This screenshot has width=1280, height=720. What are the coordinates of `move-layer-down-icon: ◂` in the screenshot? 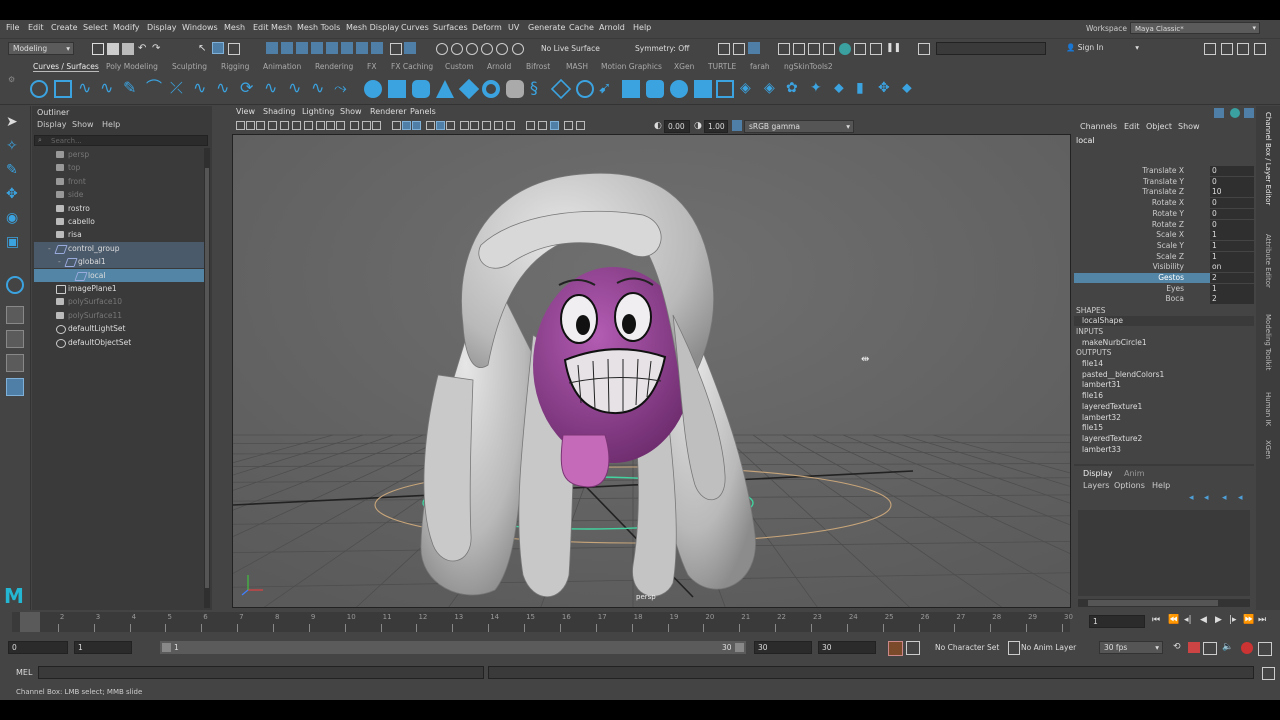 It's located at (1206, 498).